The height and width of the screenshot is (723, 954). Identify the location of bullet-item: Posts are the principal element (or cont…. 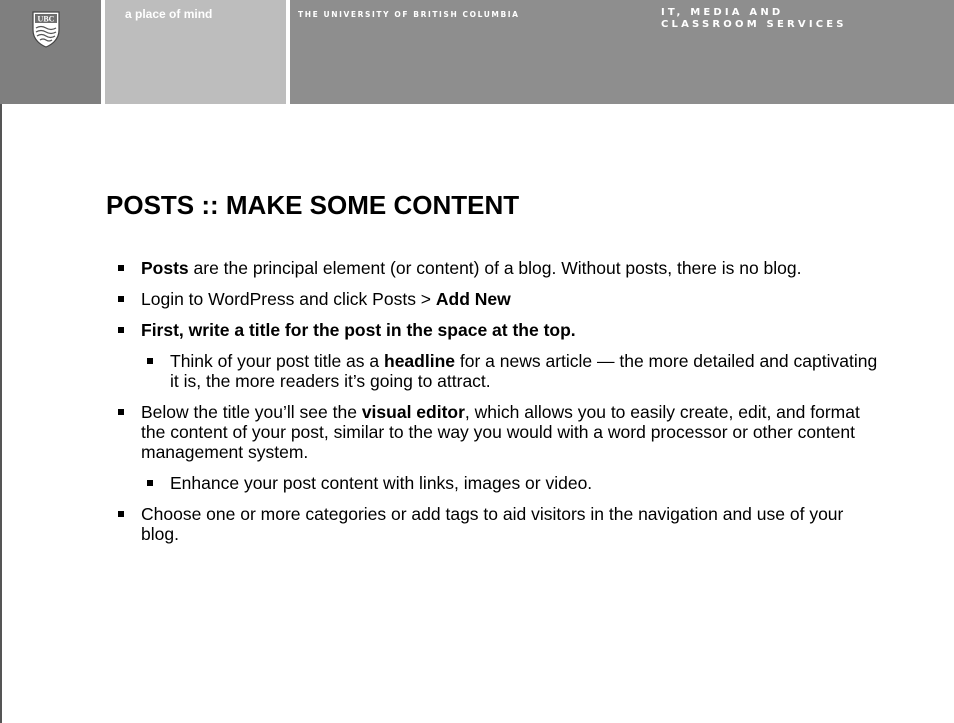
(489, 268).